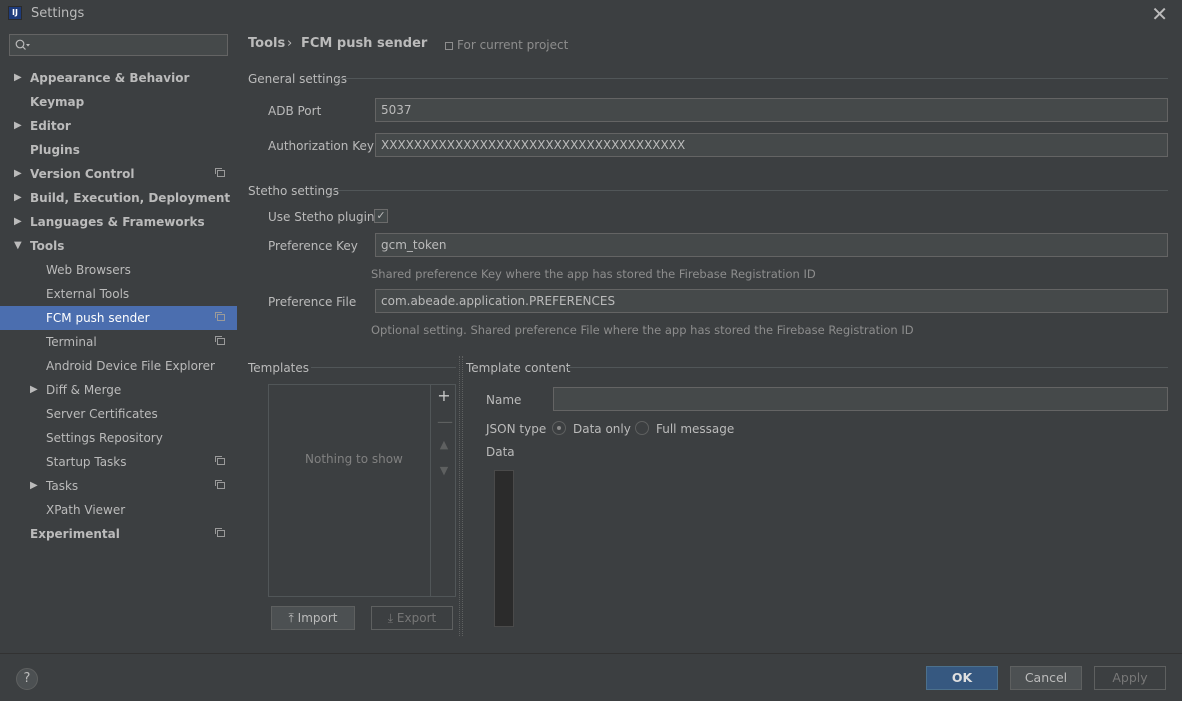  Describe the element at coordinates (771, 110) in the screenshot. I see `adb-port-field: 5037` at that location.